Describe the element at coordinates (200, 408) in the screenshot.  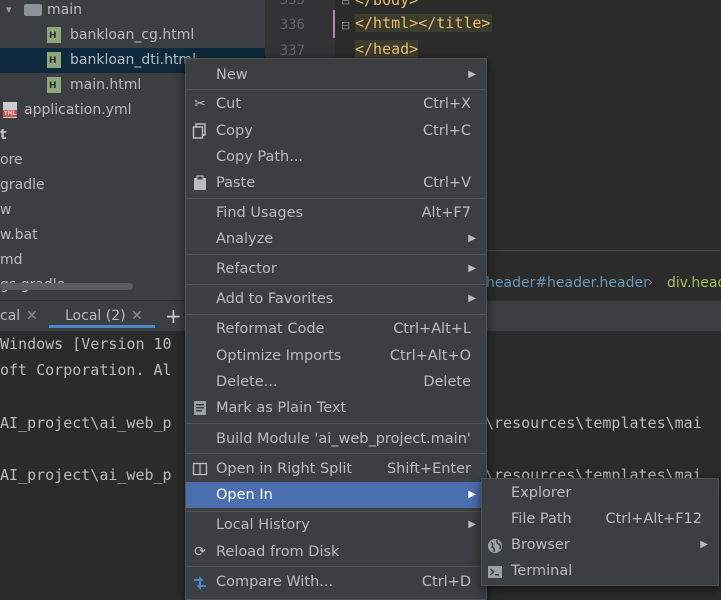
I see `plain-text-icon` at that location.